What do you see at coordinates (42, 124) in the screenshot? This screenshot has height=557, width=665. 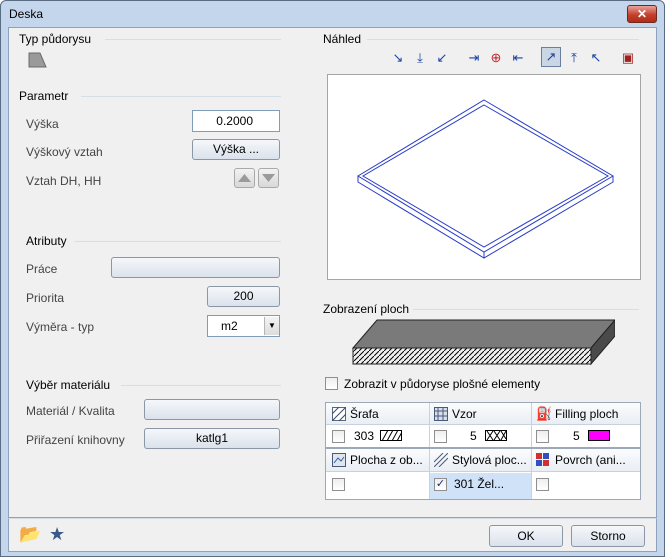 I see `vyska-label: Výška` at bounding box center [42, 124].